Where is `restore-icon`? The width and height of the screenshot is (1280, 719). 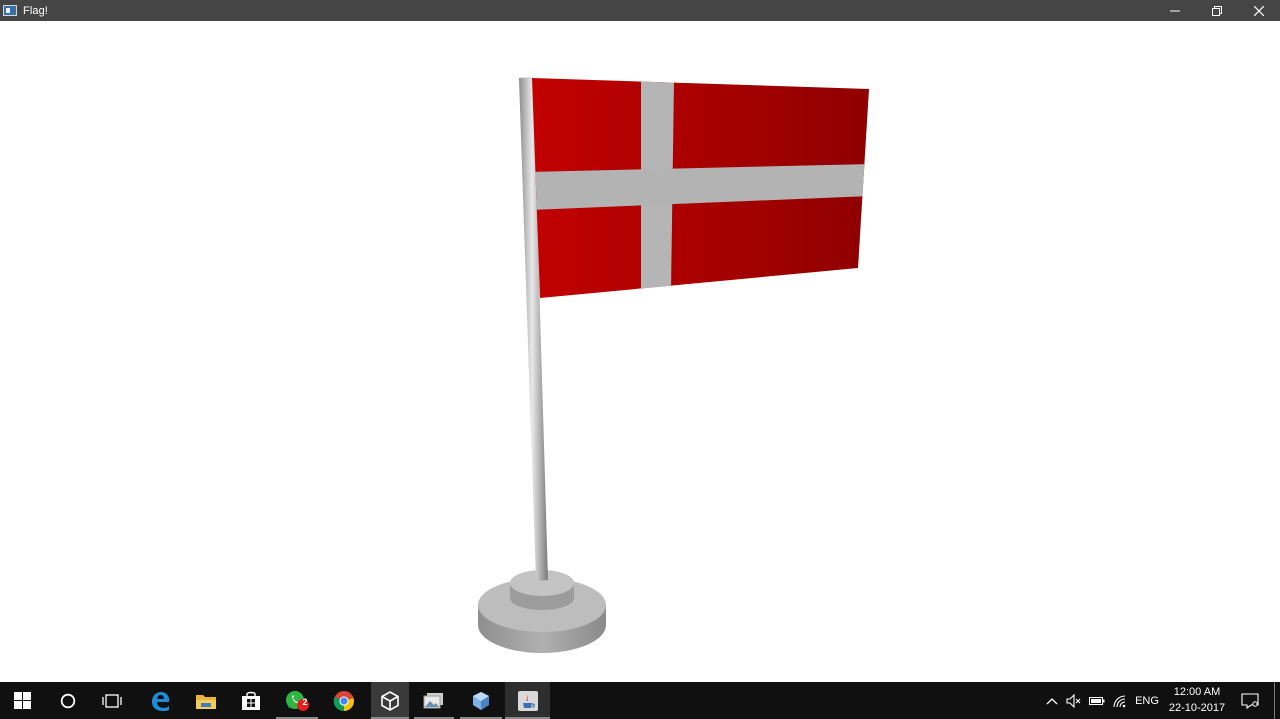 restore-icon is located at coordinates (1217, 10).